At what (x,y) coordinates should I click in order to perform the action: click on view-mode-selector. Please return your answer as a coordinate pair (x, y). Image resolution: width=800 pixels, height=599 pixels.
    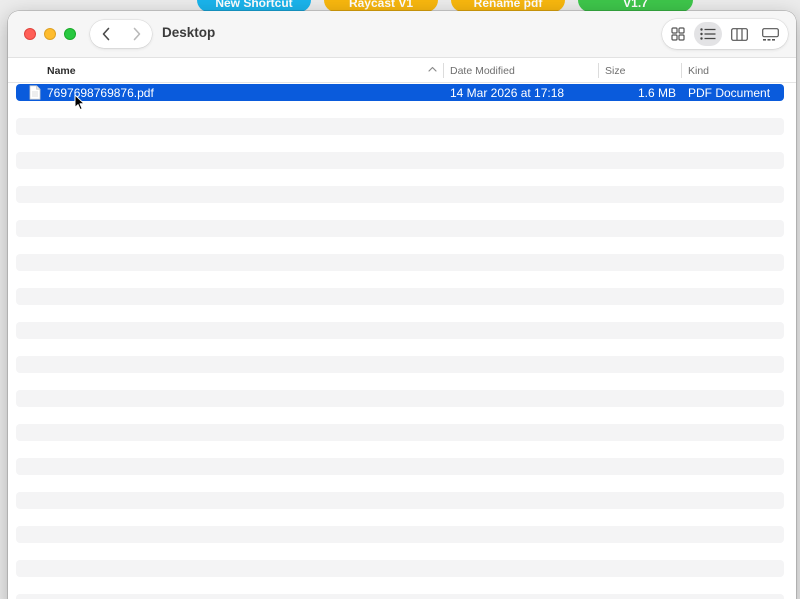
    Looking at the image, I should click on (725, 34).